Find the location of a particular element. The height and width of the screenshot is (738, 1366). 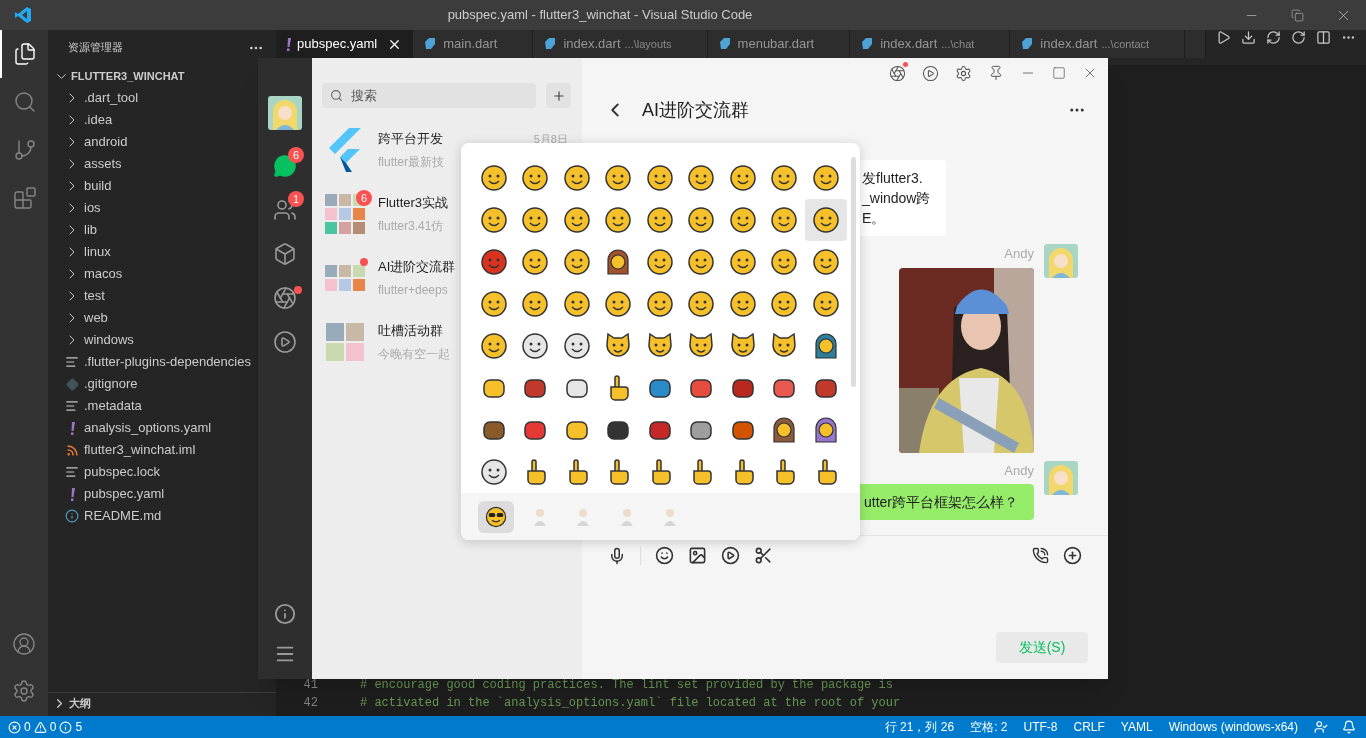

search-field: 搜索 is located at coordinates (429, 95).